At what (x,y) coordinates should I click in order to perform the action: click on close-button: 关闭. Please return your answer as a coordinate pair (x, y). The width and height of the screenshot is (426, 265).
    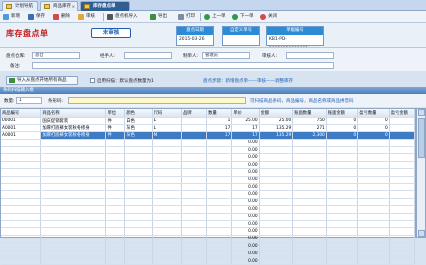
    Looking at the image, I should click on (268, 17).